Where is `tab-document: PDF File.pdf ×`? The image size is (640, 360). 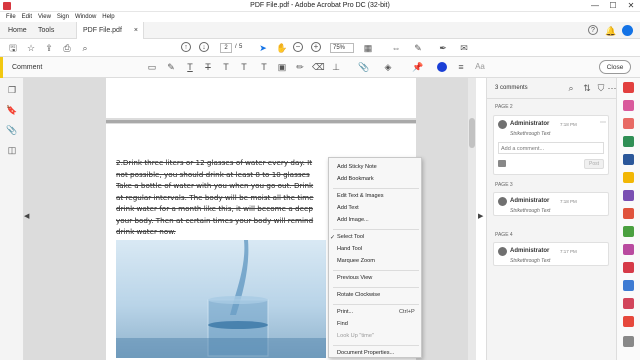 tab-document: PDF File.pdf × is located at coordinates (110, 30).